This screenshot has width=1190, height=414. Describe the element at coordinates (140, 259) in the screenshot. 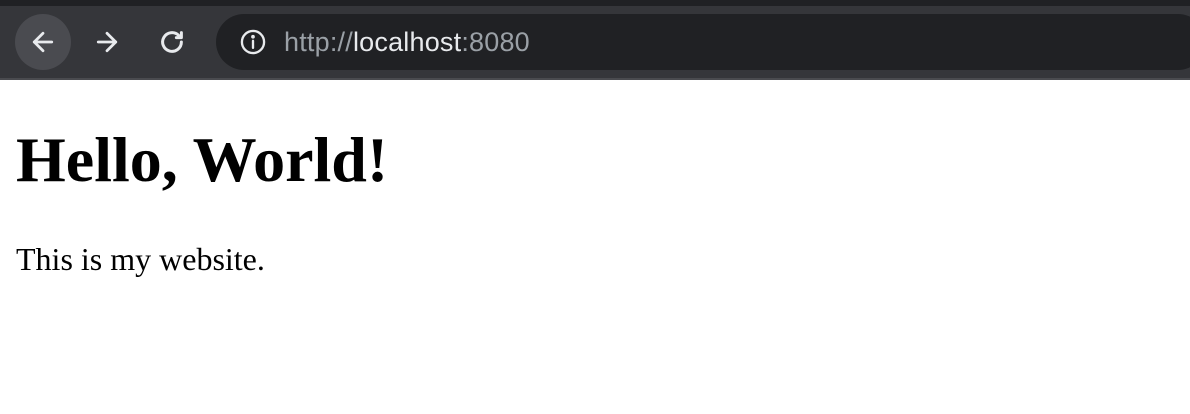

I see `page-paragraph: This is my website.` at that location.